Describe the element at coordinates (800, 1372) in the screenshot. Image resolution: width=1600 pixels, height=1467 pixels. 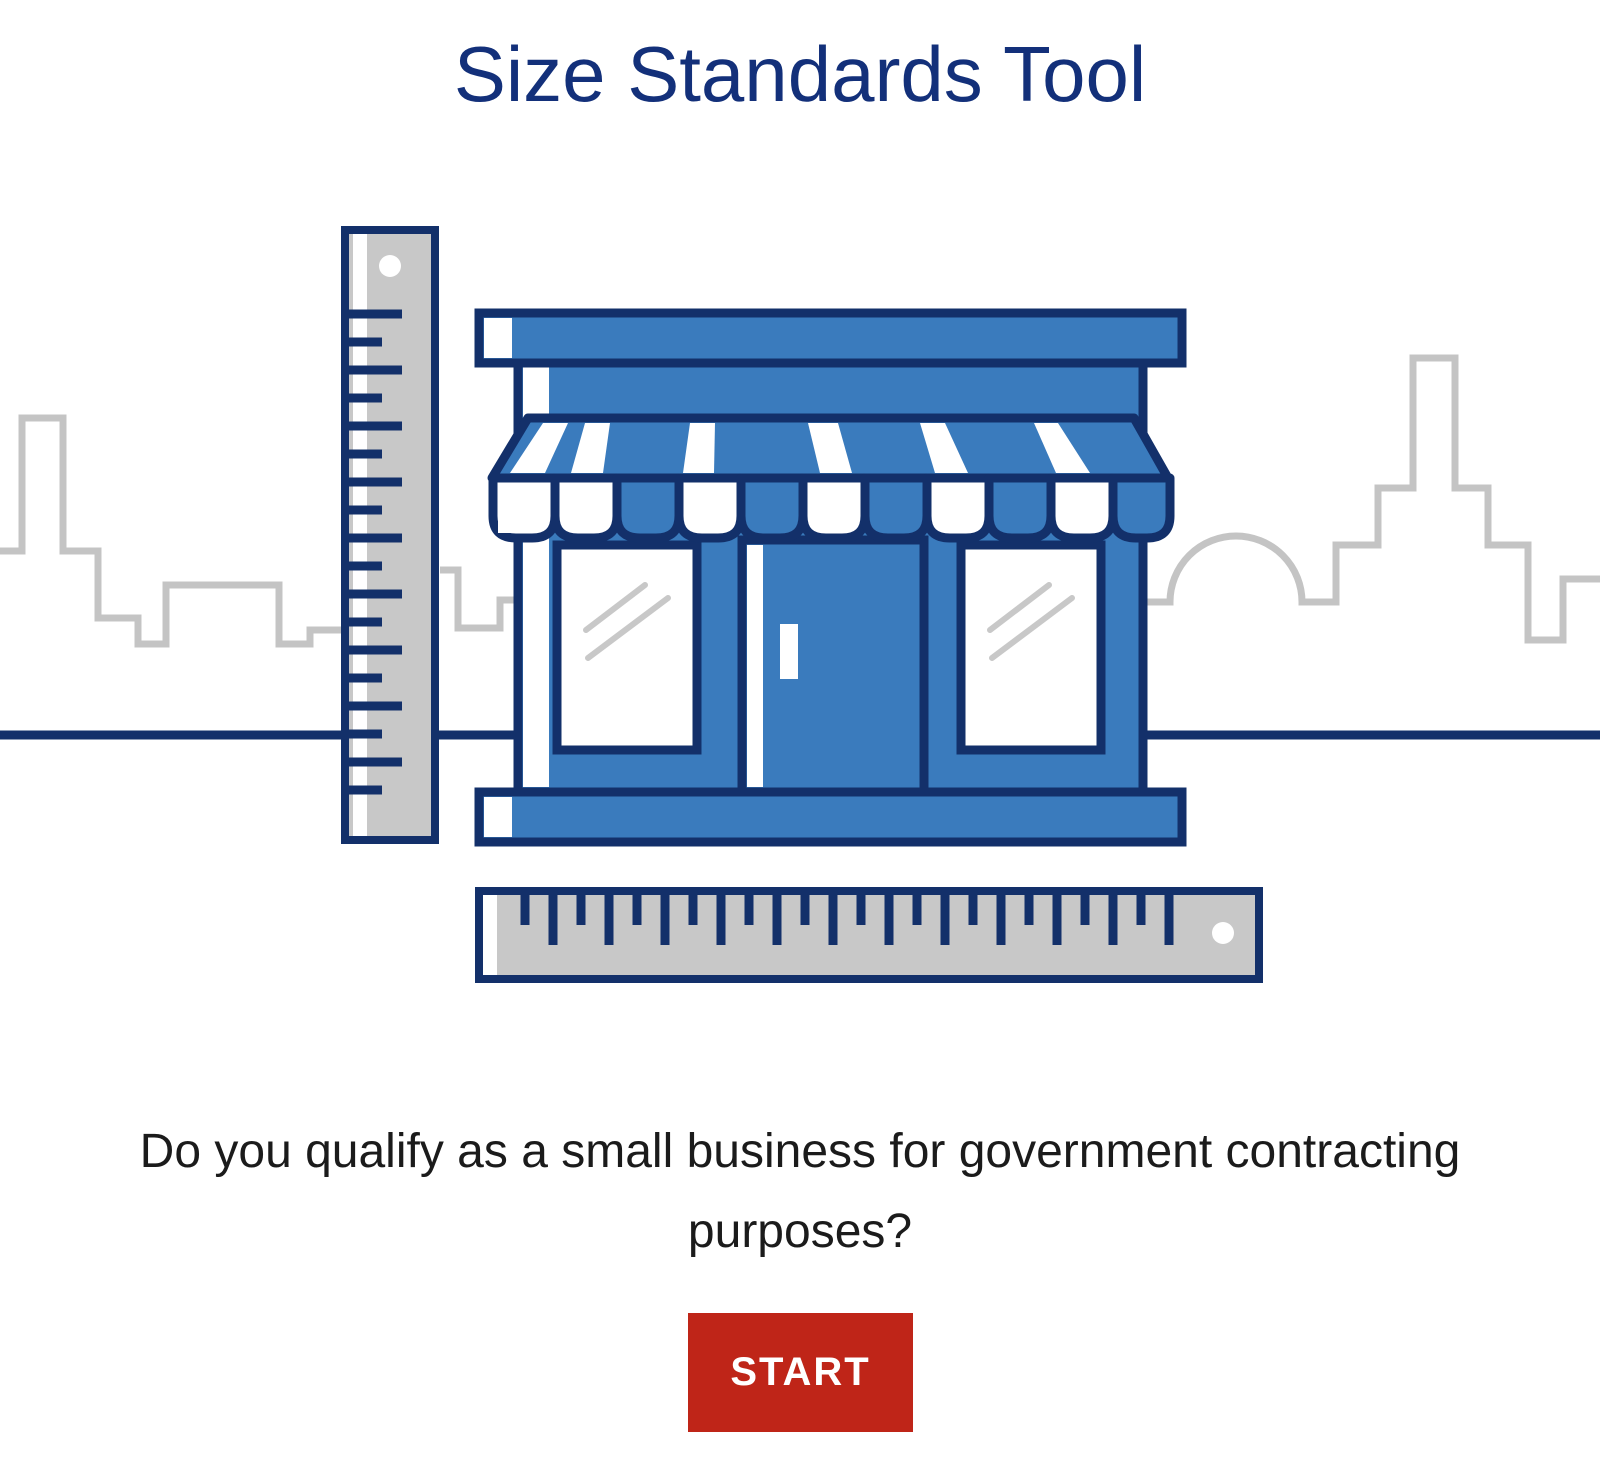
I see `start-button: START` at that location.